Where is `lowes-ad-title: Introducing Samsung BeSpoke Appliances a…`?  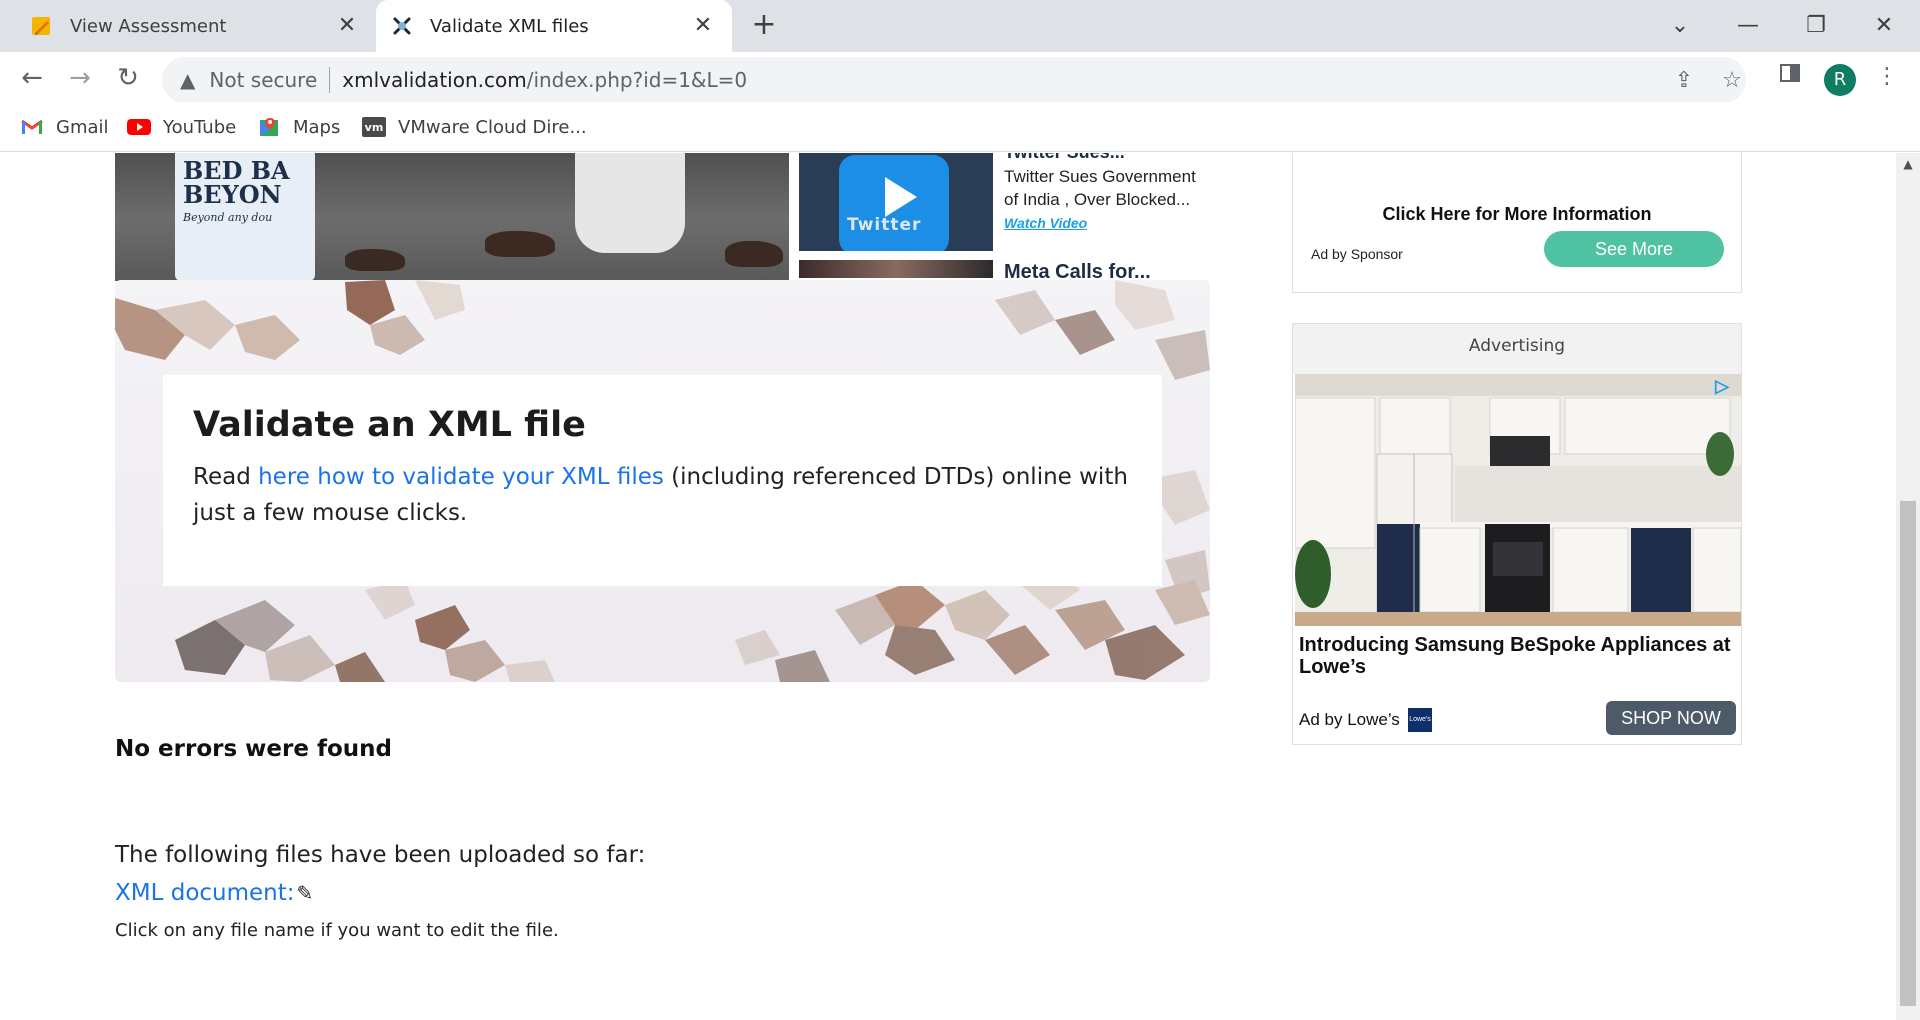 lowes-ad-title: Introducing Samsung BeSpoke Appliances a… is located at coordinates (1517, 656).